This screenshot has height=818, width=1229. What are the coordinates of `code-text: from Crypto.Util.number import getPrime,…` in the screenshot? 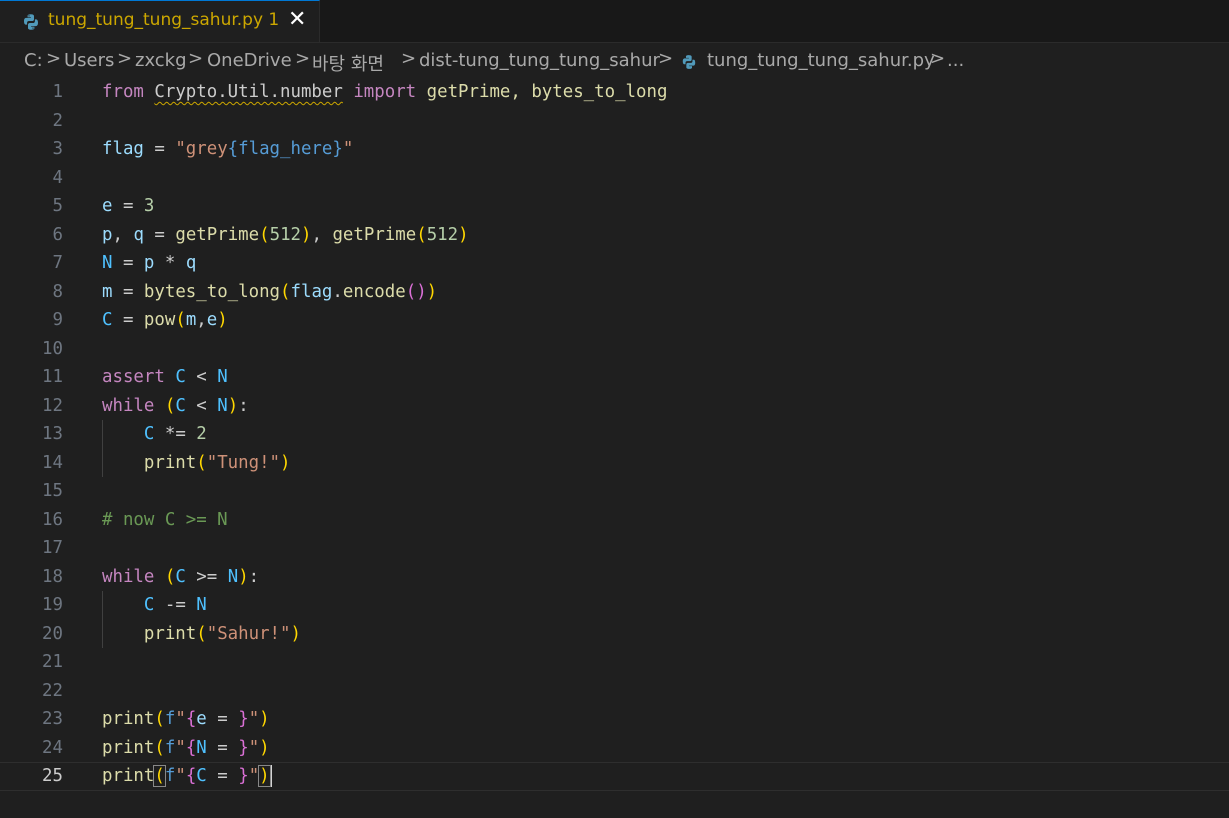 It's located at (384, 92).